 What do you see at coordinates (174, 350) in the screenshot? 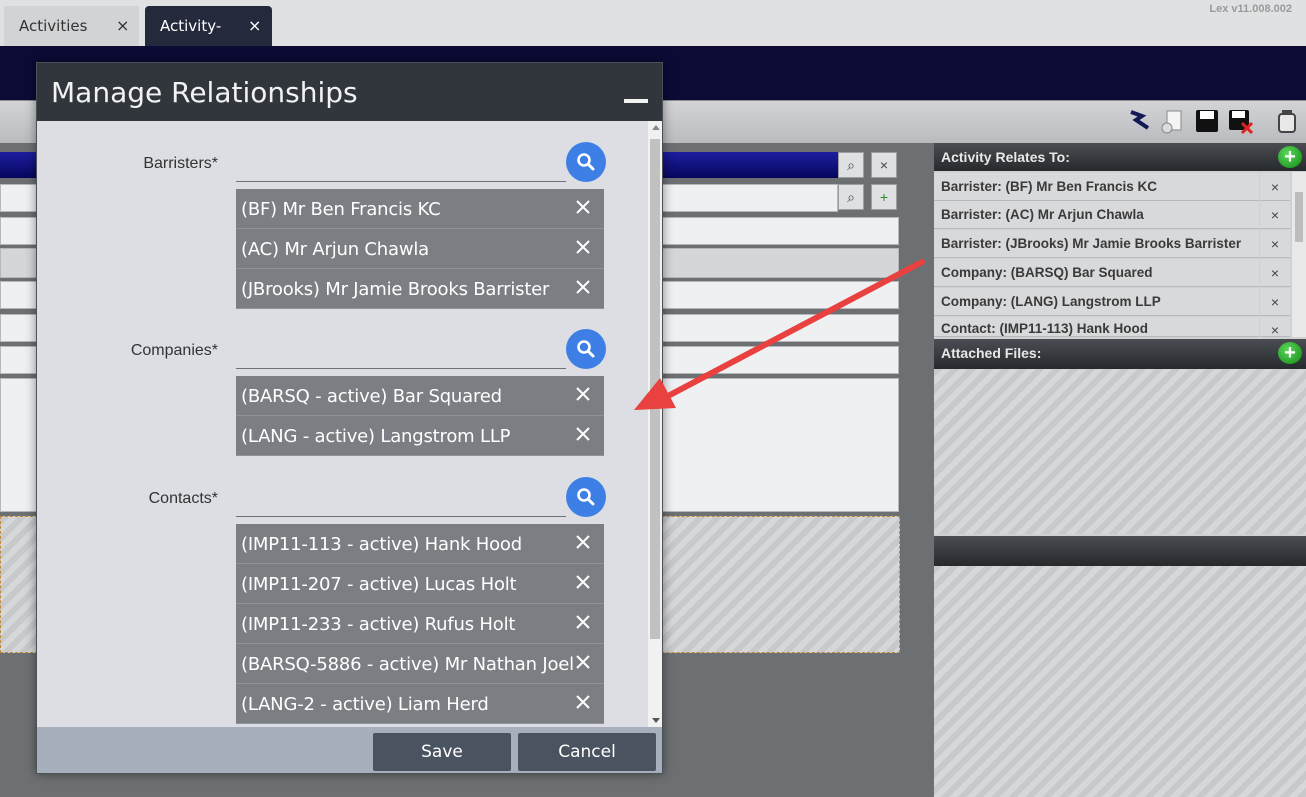
I see `companies-label: Companies*` at bounding box center [174, 350].